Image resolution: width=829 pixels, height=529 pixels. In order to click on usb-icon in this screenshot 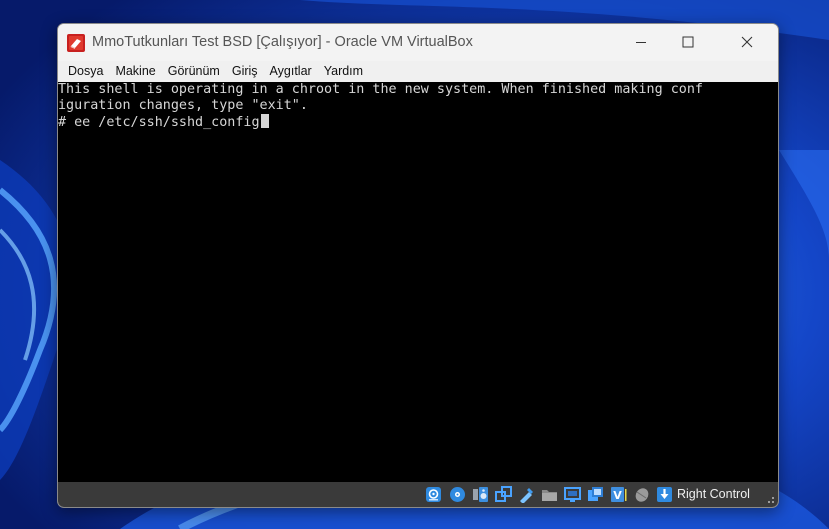, I will do `click(526, 494)`.